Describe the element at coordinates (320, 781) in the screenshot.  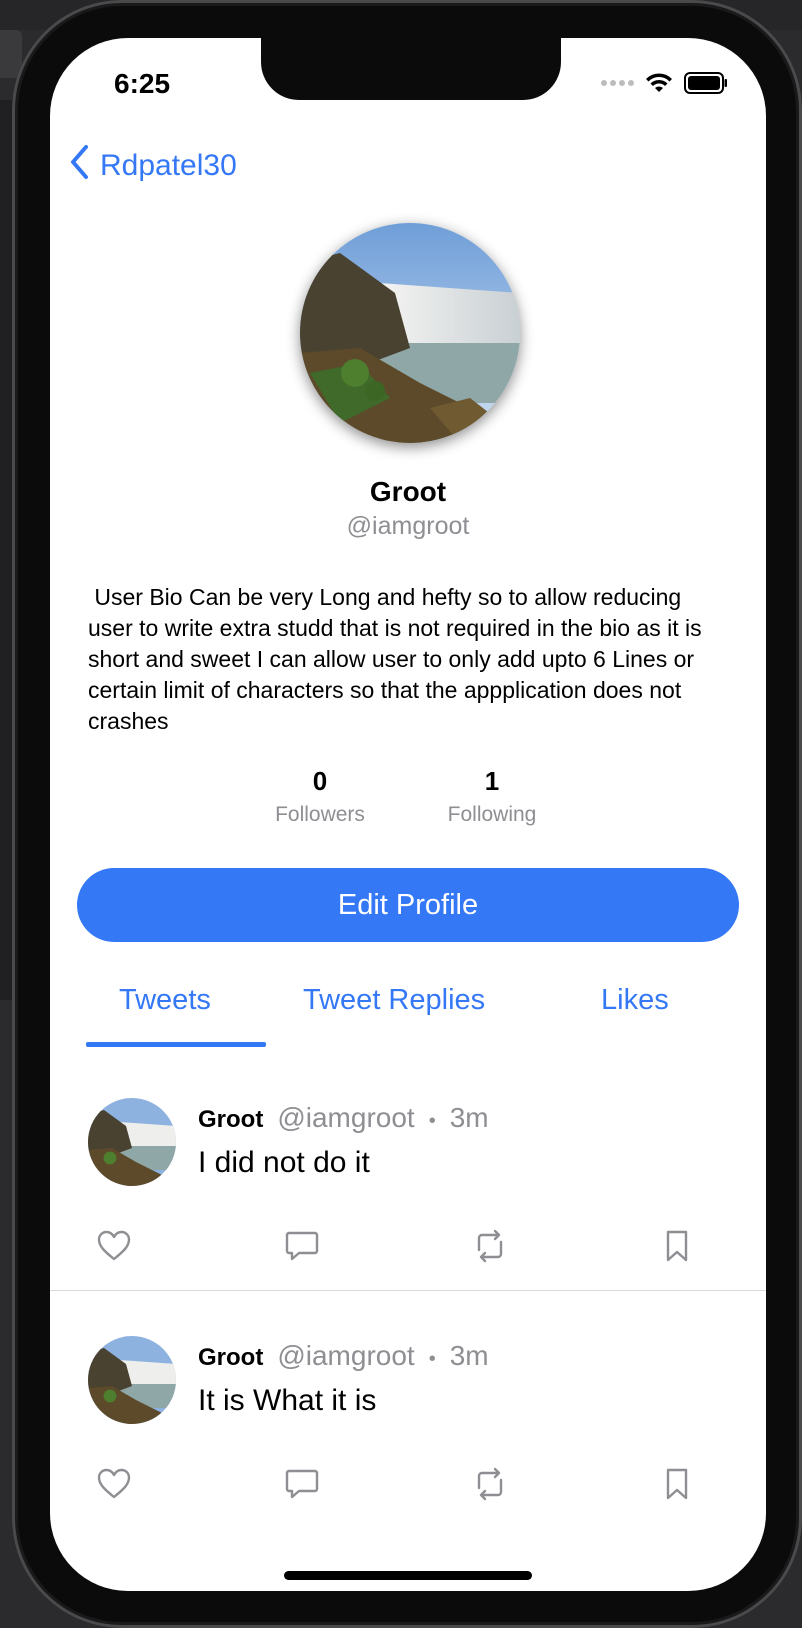
I see `followers-count: 0` at that location.